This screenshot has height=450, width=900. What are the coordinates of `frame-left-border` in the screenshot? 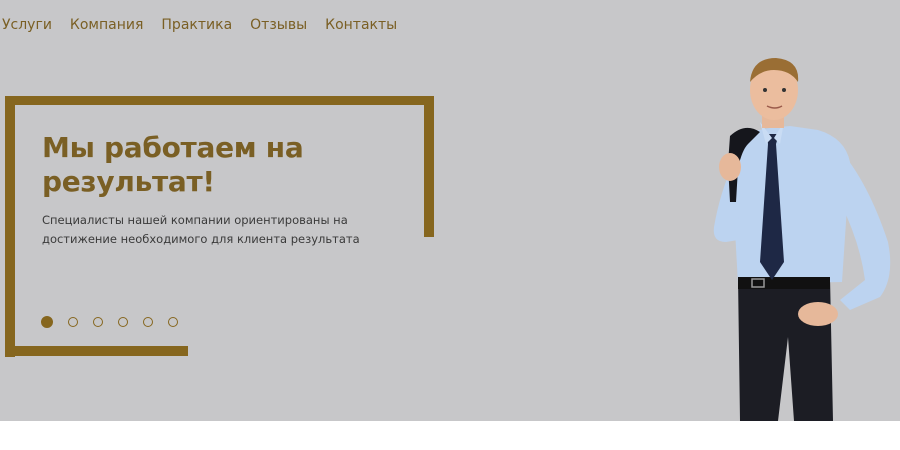 It's located at (10, 226).